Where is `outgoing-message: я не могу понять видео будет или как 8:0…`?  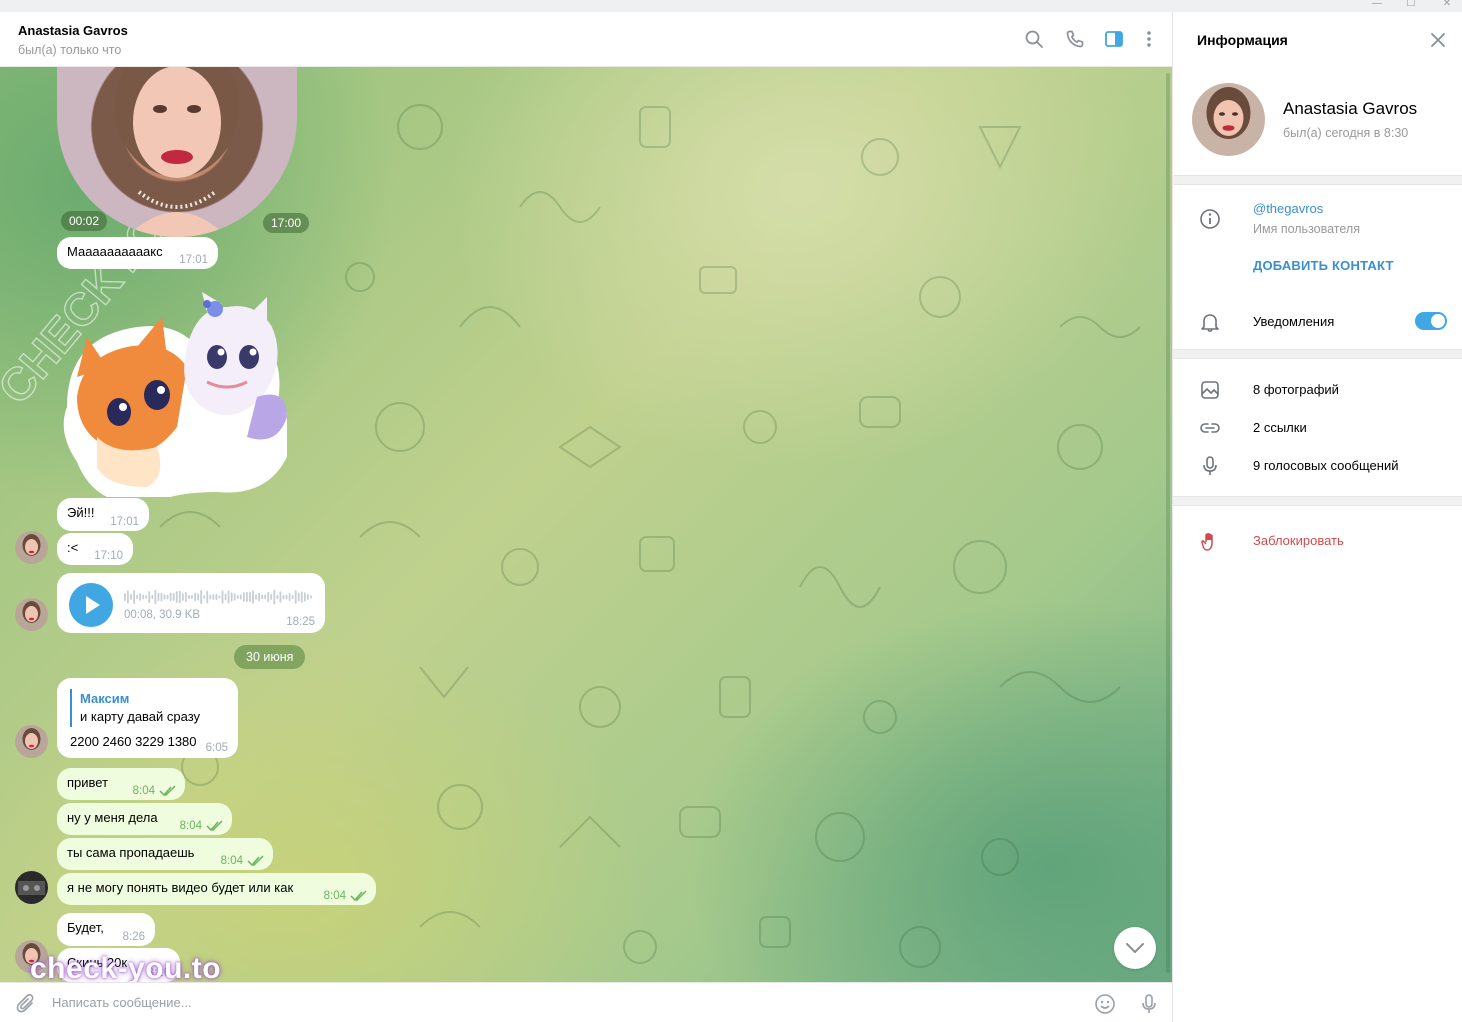
outgoing-message: я не могу понять видео будет или как 8:0… is located at coordinates (216, 889).